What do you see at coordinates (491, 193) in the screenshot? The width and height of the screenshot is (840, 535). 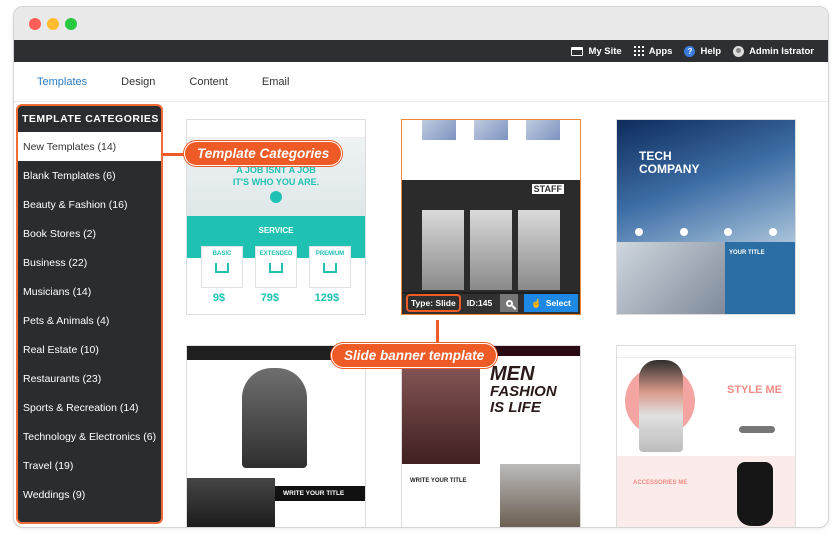 I see `staff-band: STAFF` at bounding box center [491, 193].